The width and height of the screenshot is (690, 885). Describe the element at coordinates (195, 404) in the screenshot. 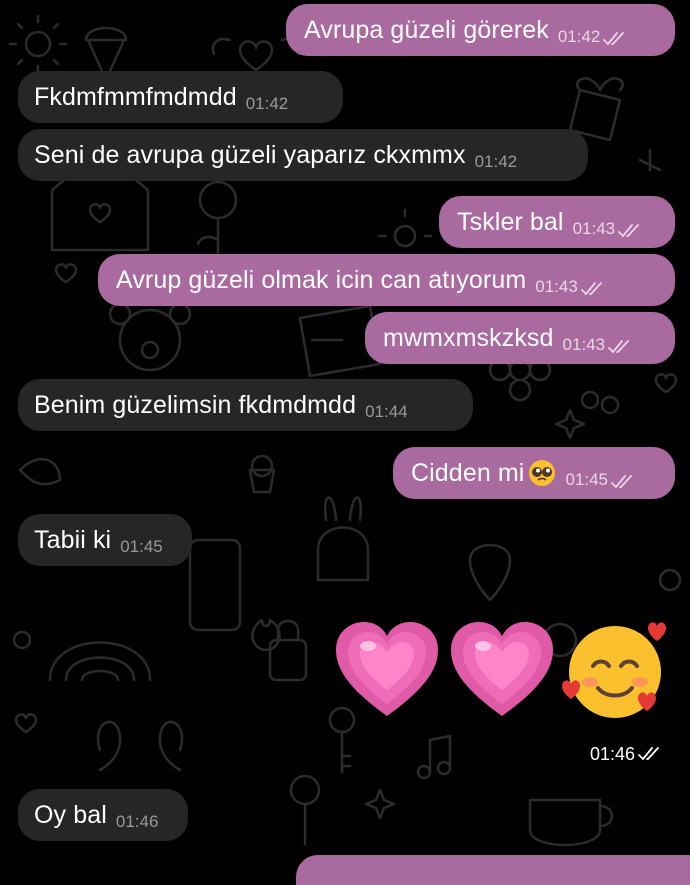

I see `message-text: Benim güzelimsin fkdmdmdd` at that location.